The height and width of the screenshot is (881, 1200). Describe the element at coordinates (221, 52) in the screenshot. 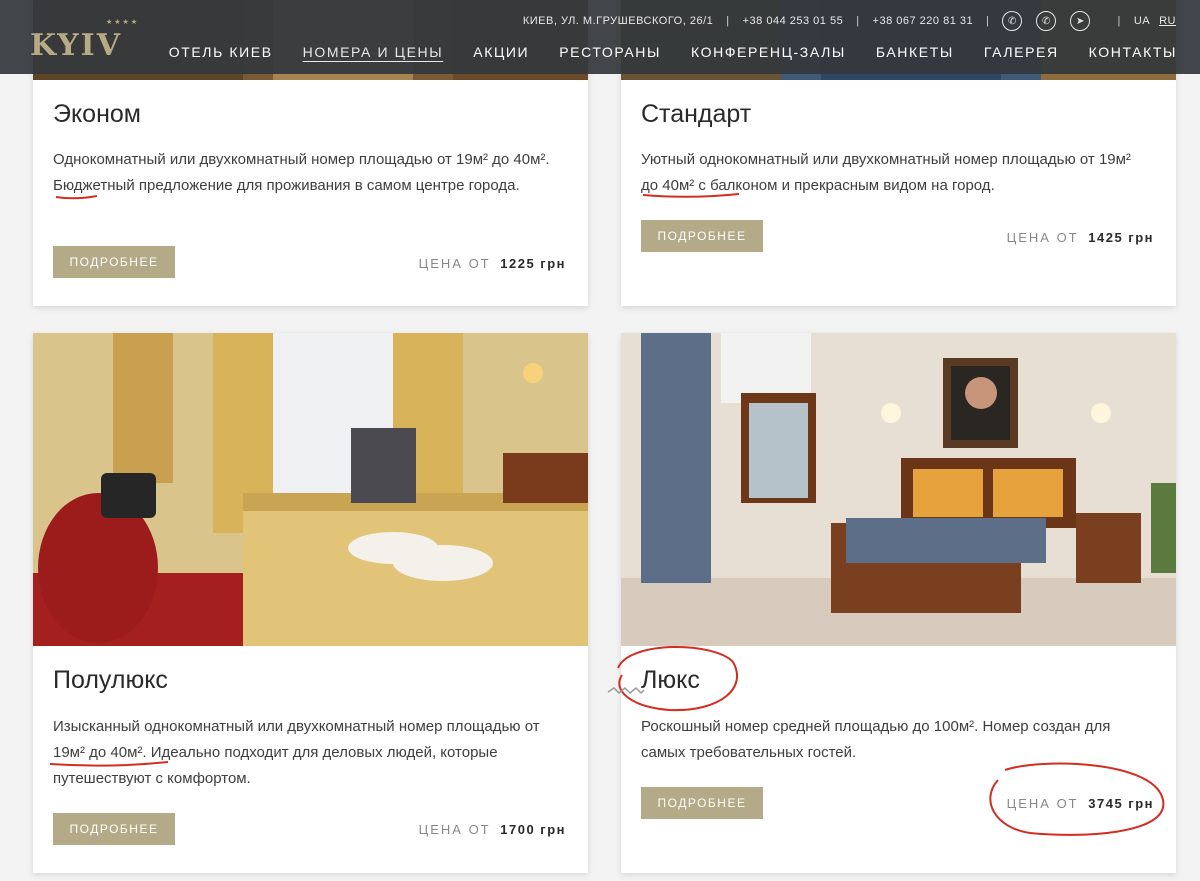

I see `nav-hotel-kiev: ОТЕЛЬ КИЕВ` at that location.